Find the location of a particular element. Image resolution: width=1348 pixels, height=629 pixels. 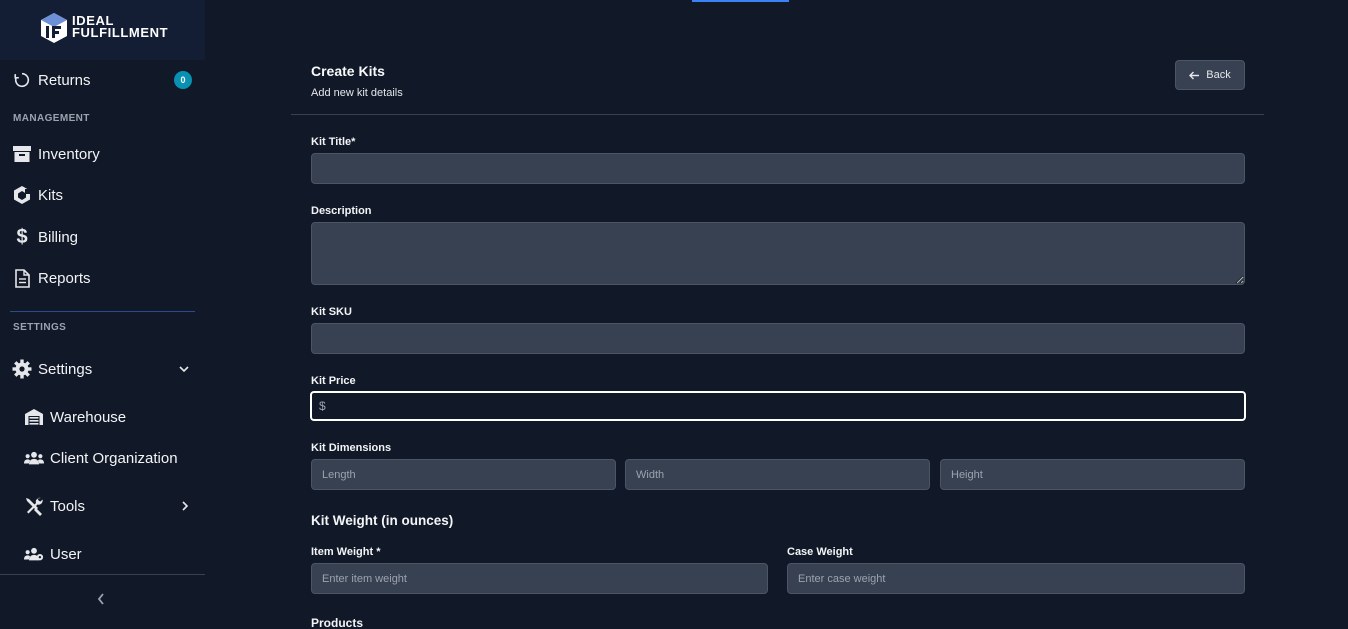

description-textarea is located at coordinates (778, 253).